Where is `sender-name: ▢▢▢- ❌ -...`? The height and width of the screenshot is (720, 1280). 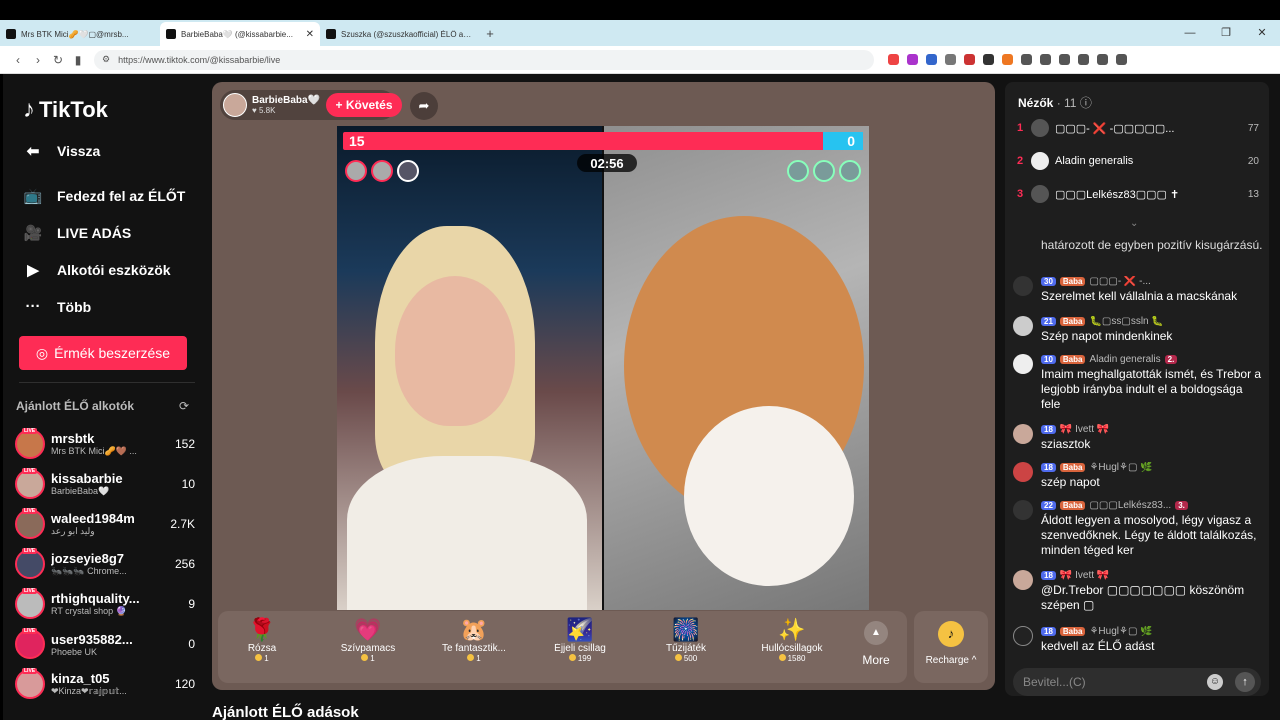 sender-name: ▢▢▢- ❌ -... is located at coordinates (1119, 281).